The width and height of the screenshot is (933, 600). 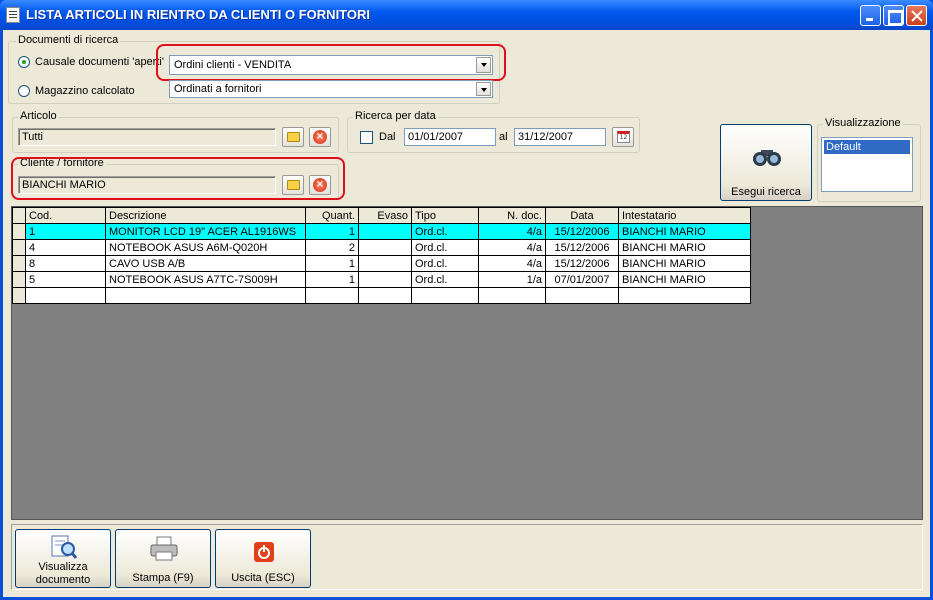 I want to click on cell-cod: 5, so click(x=65, y=279).